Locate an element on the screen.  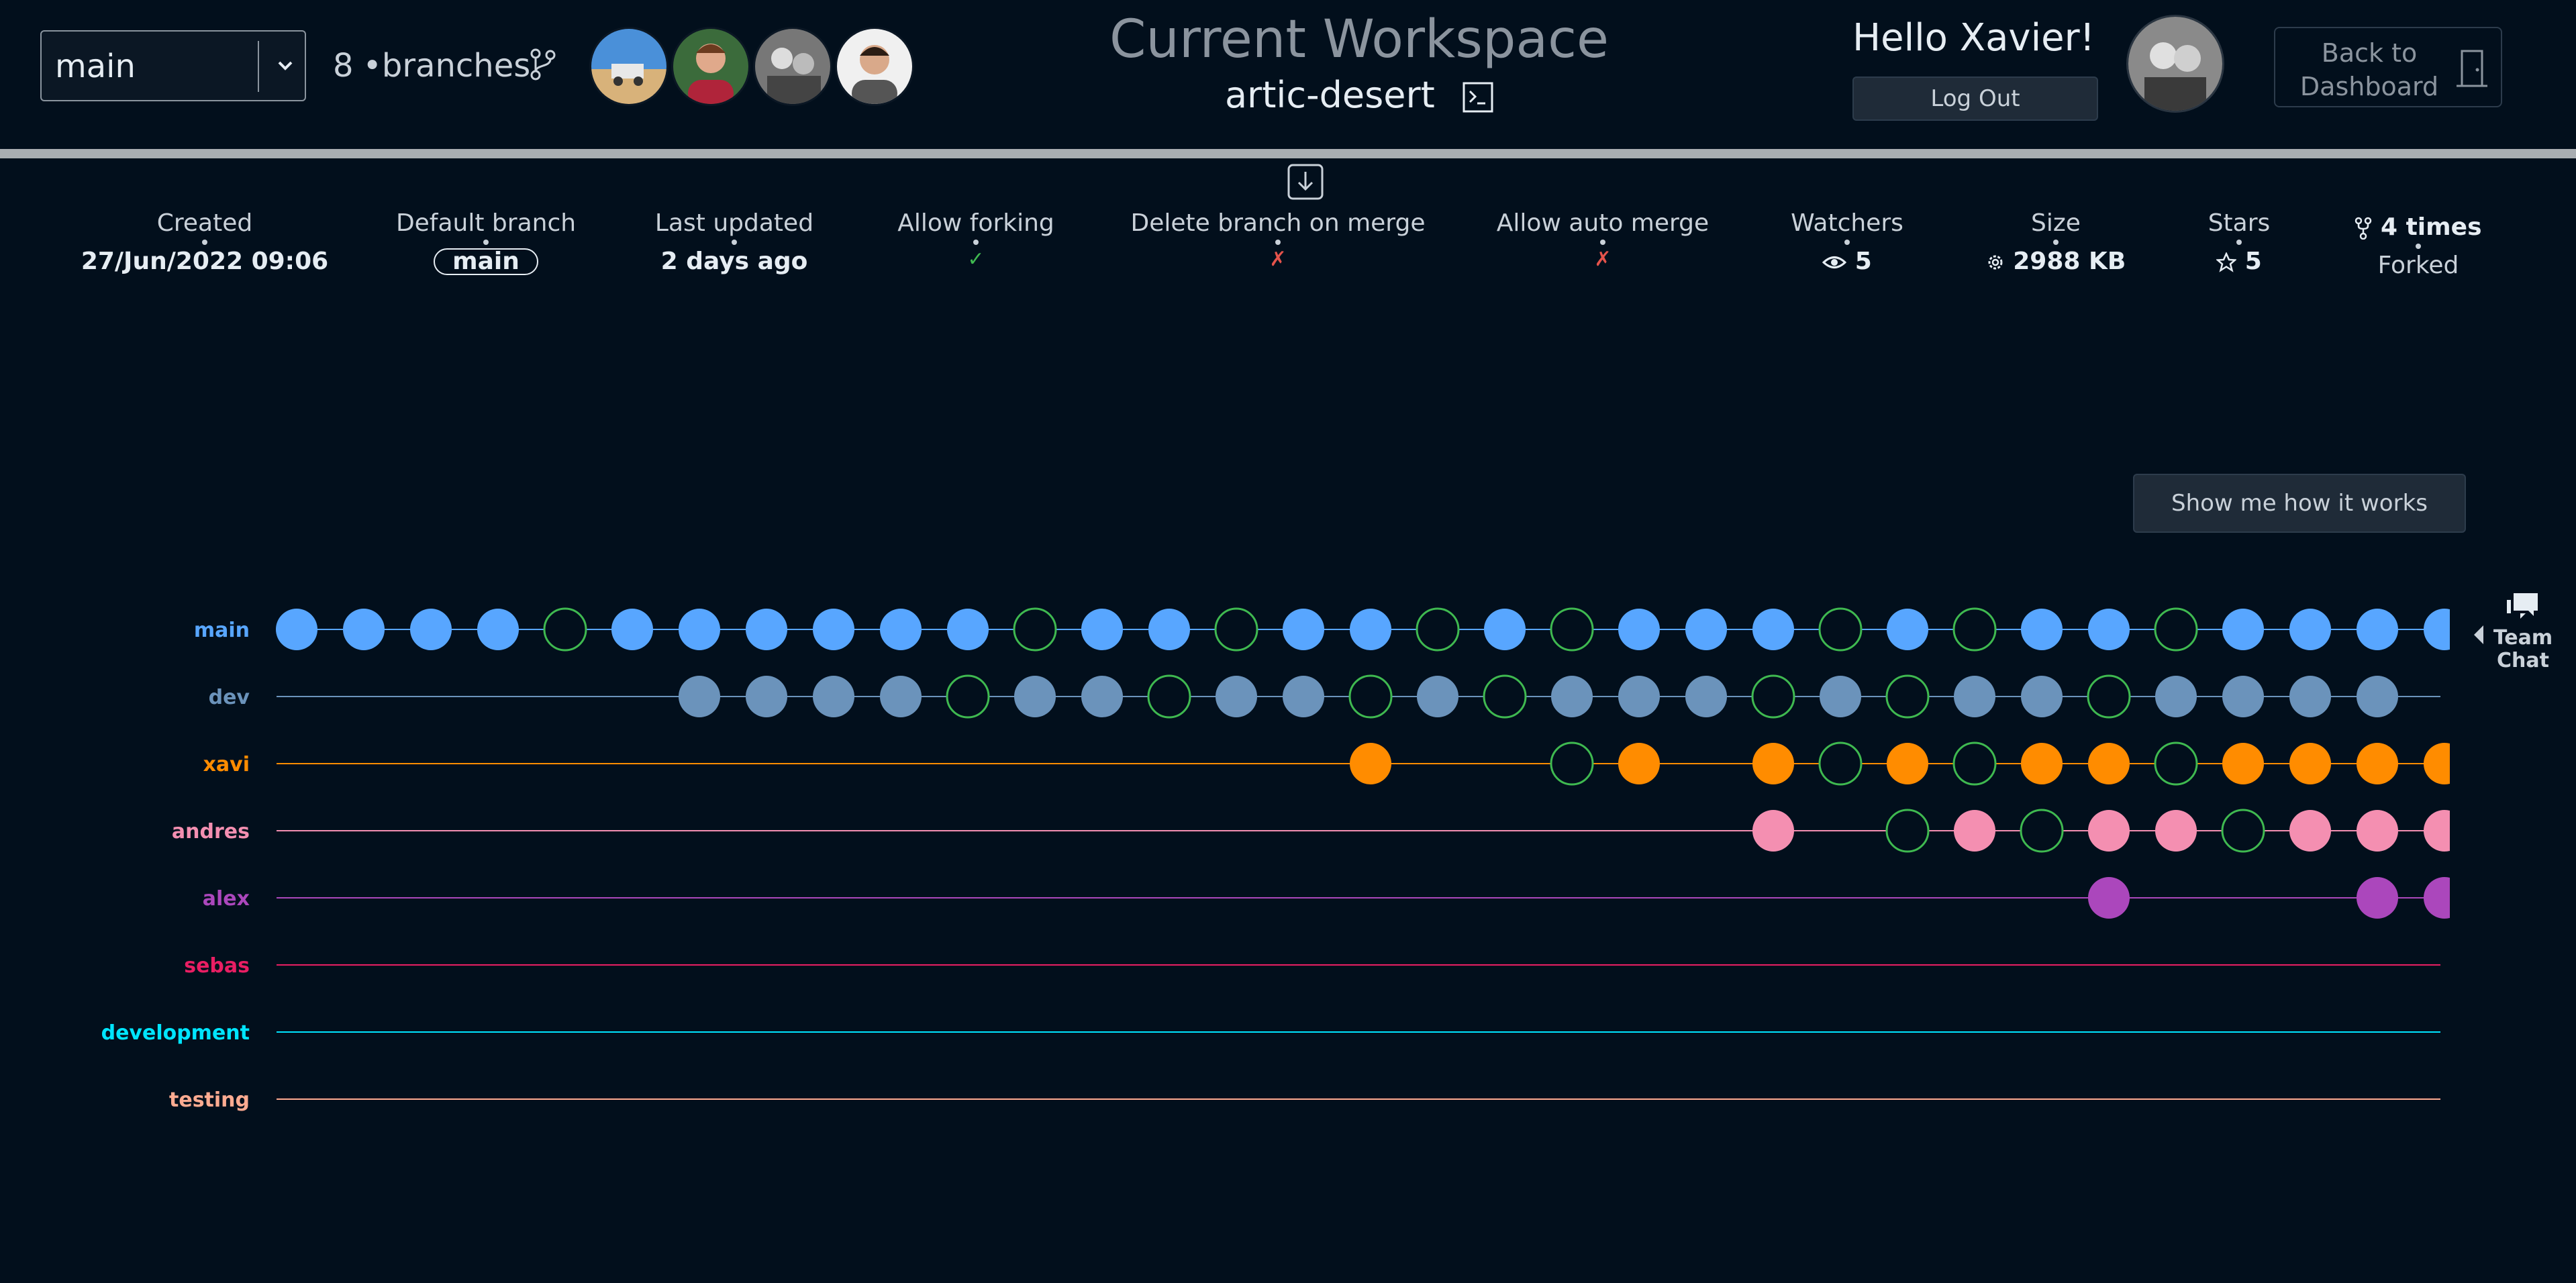
branch-label-andres: andres is located at coordinates (211, 831).